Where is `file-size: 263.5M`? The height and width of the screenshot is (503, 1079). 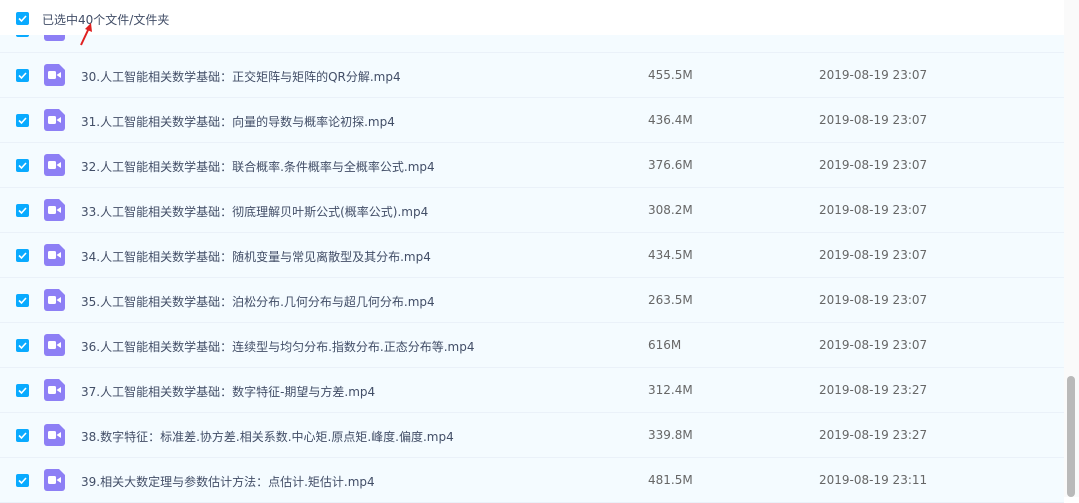 file-size: 263.5M is located at coordinates (670, 300).